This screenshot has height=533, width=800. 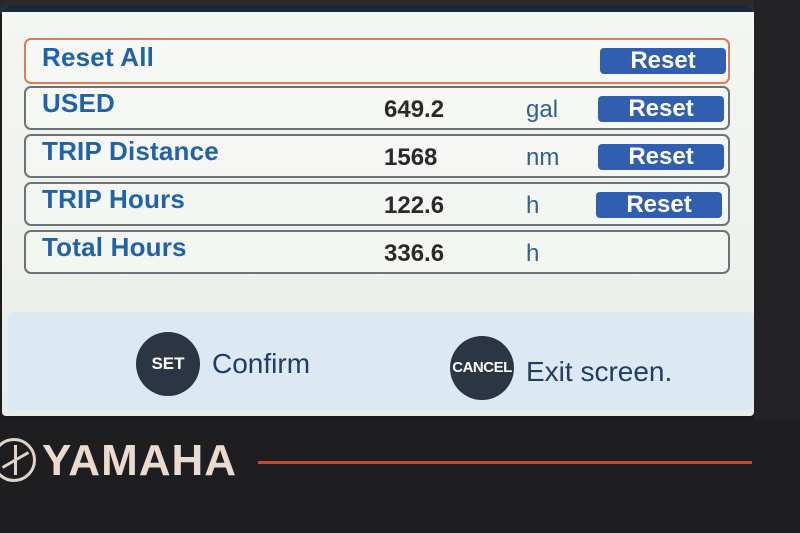 What do you see at coordinates (98, 57) in the screenshot?
I see `row-label: Reset All` at bounding box center [98, 57].